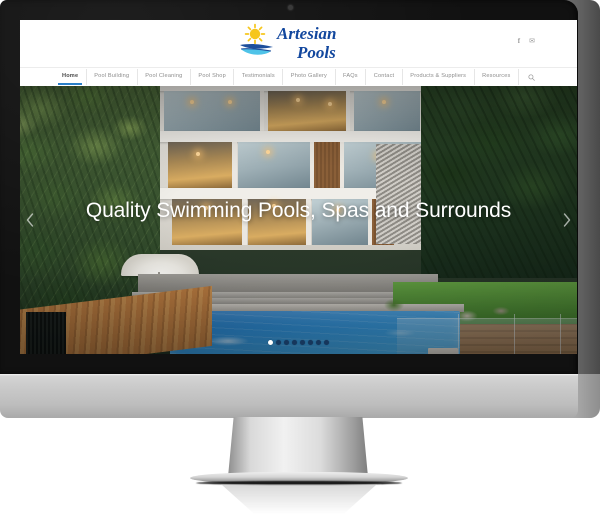  I want to click on nav-item-products-suppliers: Products & Suppliers, so click(439, 77).